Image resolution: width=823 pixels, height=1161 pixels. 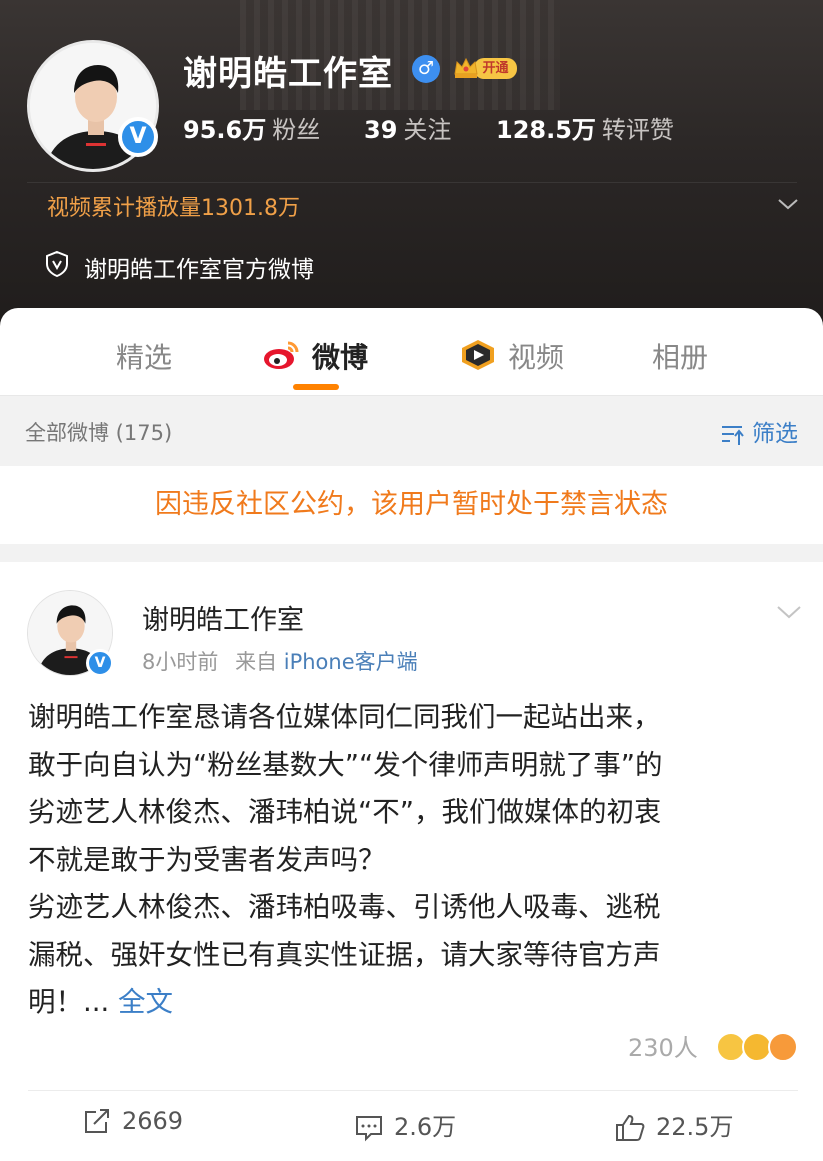 I want to click on following-count: 39, so click(x=381, y=130).